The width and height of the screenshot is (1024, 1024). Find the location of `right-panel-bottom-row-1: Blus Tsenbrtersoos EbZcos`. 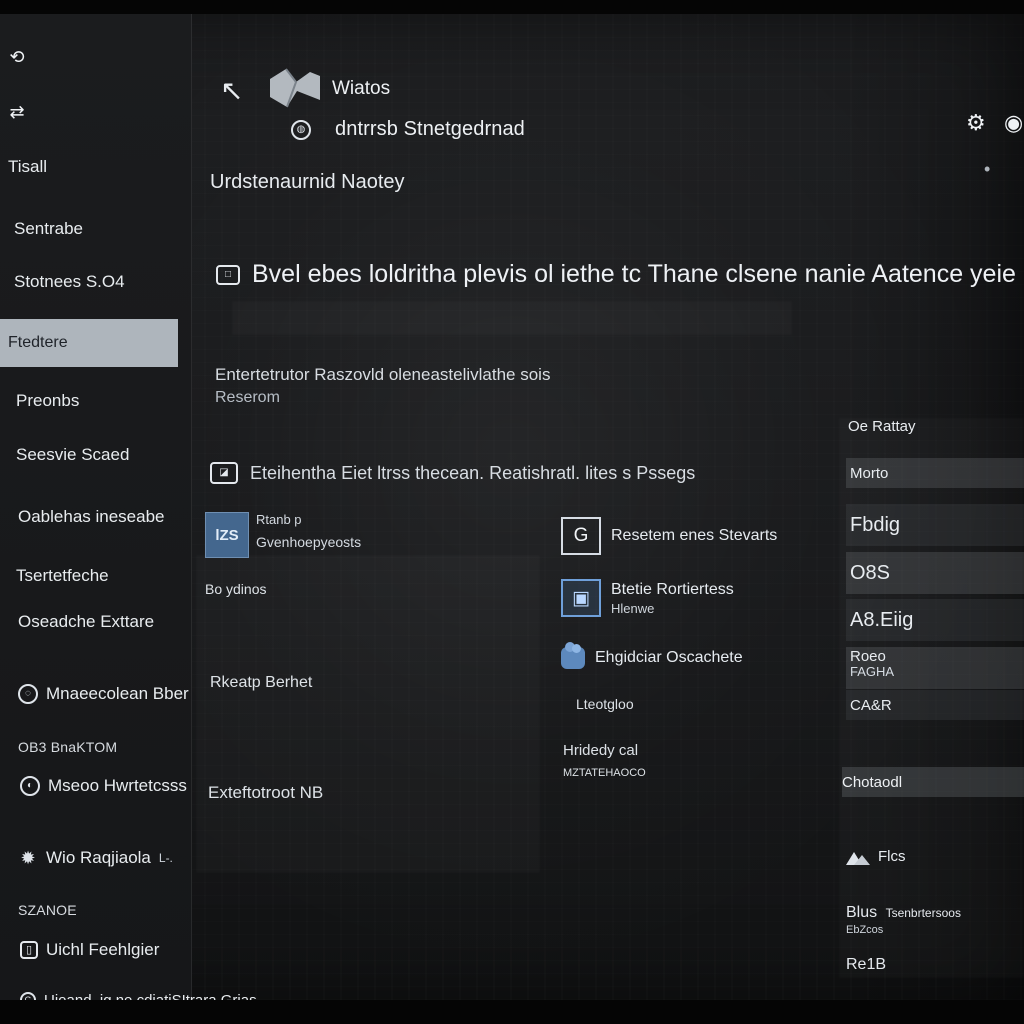

right-panel-bottom-row-1: Blus Tsenbrtersoos EbZcos is located at coordinates (931, 920).